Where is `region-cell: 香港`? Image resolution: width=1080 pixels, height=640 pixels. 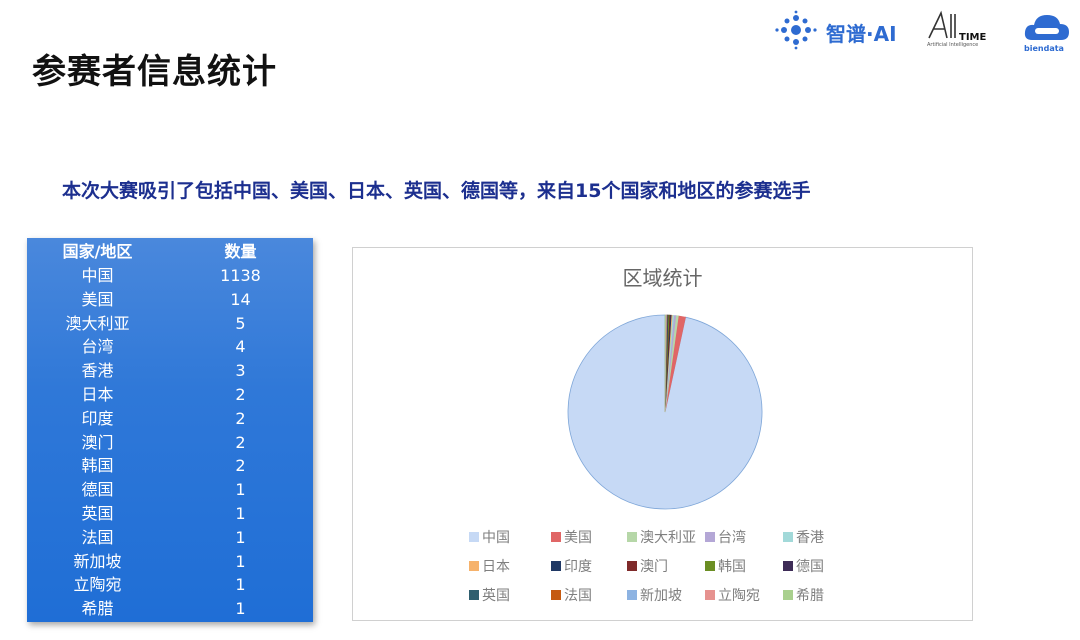
region-cell: 香港 is located at coordinates (97, 371).